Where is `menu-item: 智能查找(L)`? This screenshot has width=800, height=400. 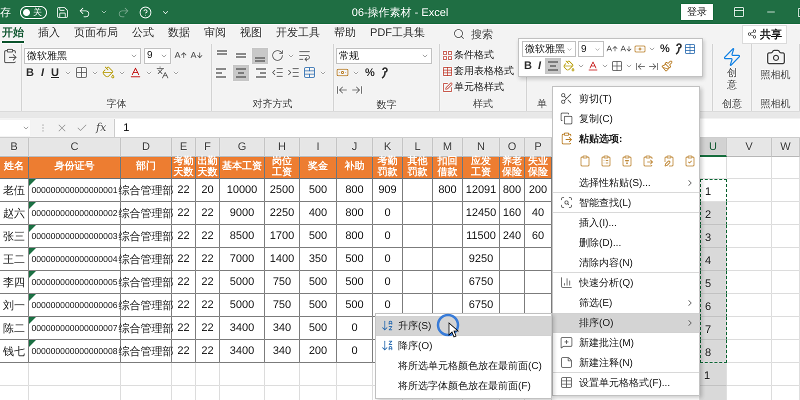
menu-item: 智能查找(L) is located at coordinates (626, 203).